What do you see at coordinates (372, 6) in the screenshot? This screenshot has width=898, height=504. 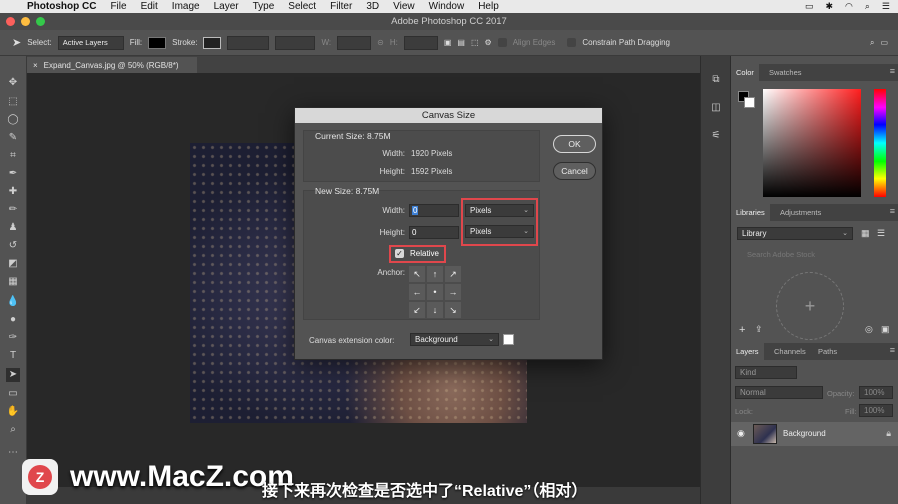 I see `menu-3d: 3D` at bounding box center [372, 6].